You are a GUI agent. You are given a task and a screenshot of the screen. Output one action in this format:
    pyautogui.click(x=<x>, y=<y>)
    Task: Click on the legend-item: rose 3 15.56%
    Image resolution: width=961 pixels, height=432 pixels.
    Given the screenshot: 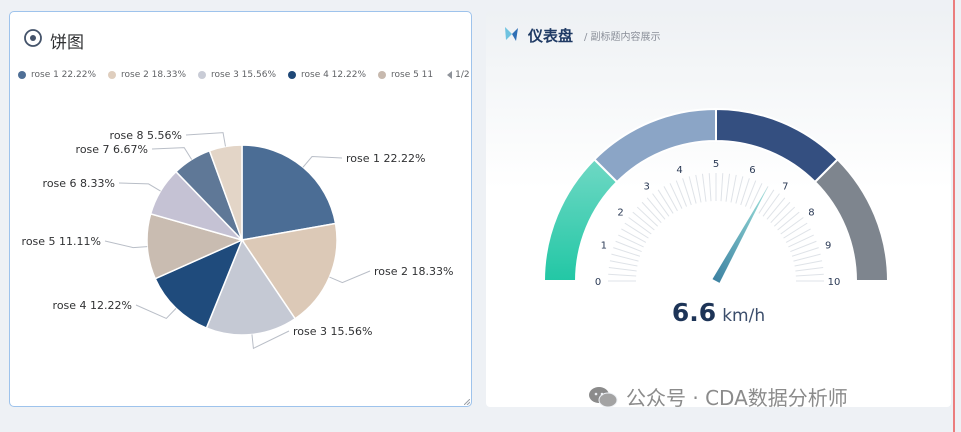 What is the action you would take?
    pyautogui.click(x=237, y=75)
    